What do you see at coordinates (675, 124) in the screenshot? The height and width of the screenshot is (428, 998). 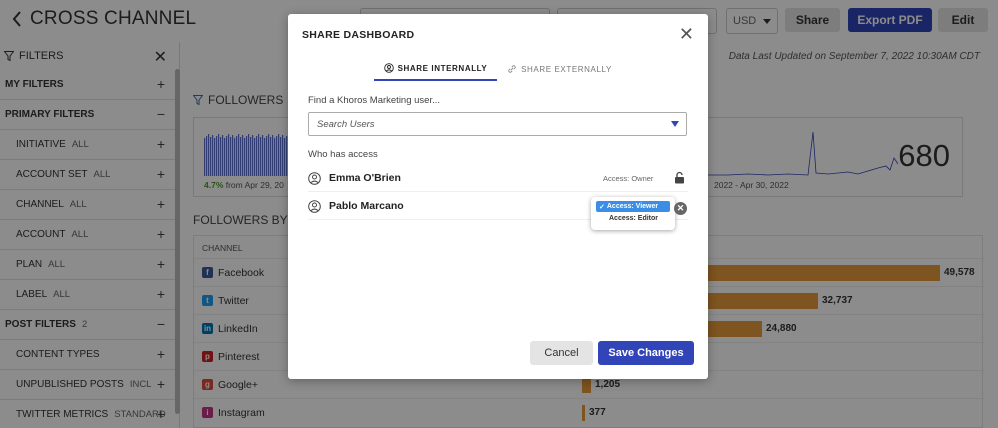 I see `chevron-down-icon` at bounding box center [675, 124].